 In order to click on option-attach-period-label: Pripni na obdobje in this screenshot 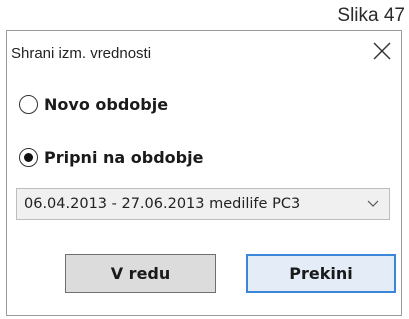, I will do `click(124, 157)`.